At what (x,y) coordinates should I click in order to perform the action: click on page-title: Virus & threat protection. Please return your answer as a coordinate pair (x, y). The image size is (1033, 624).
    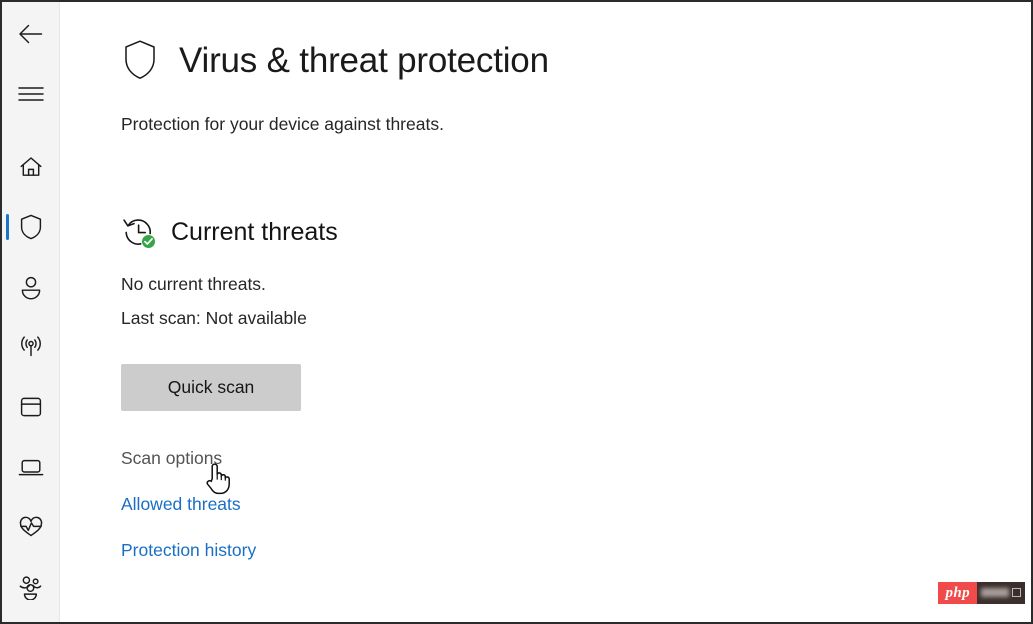
    Looking at the image, I should click on (364, 60).